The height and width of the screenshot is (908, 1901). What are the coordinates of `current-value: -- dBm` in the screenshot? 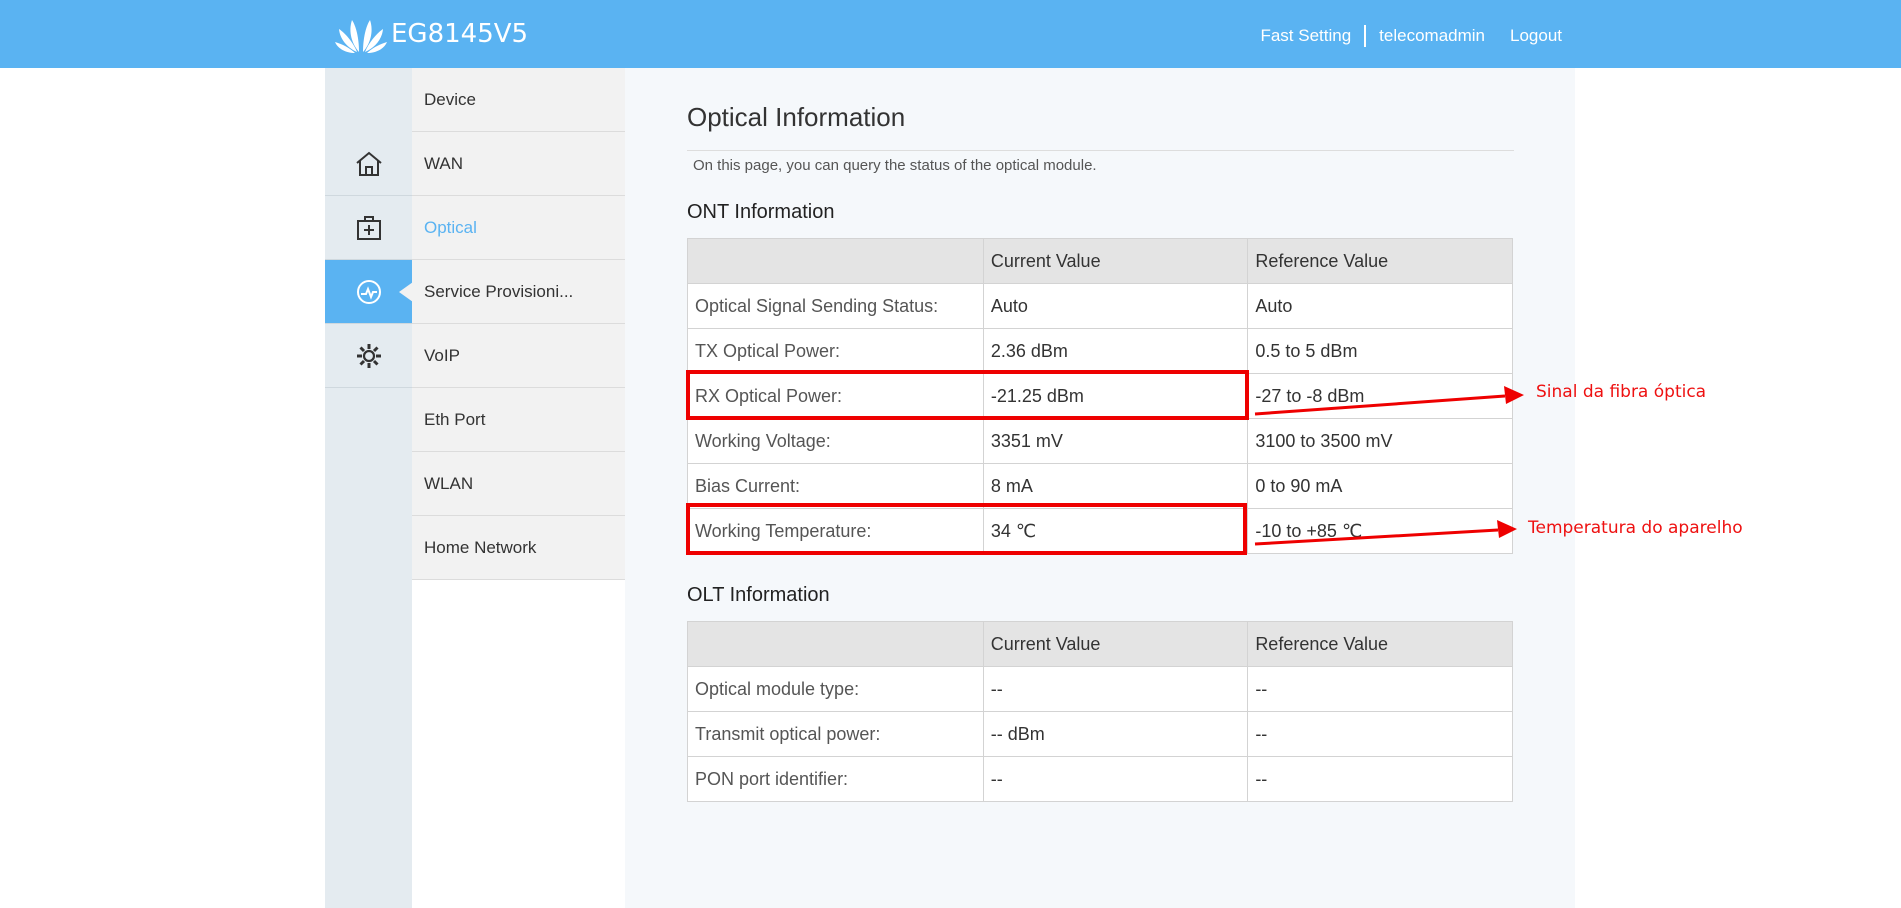 It's located at (1115, 734).